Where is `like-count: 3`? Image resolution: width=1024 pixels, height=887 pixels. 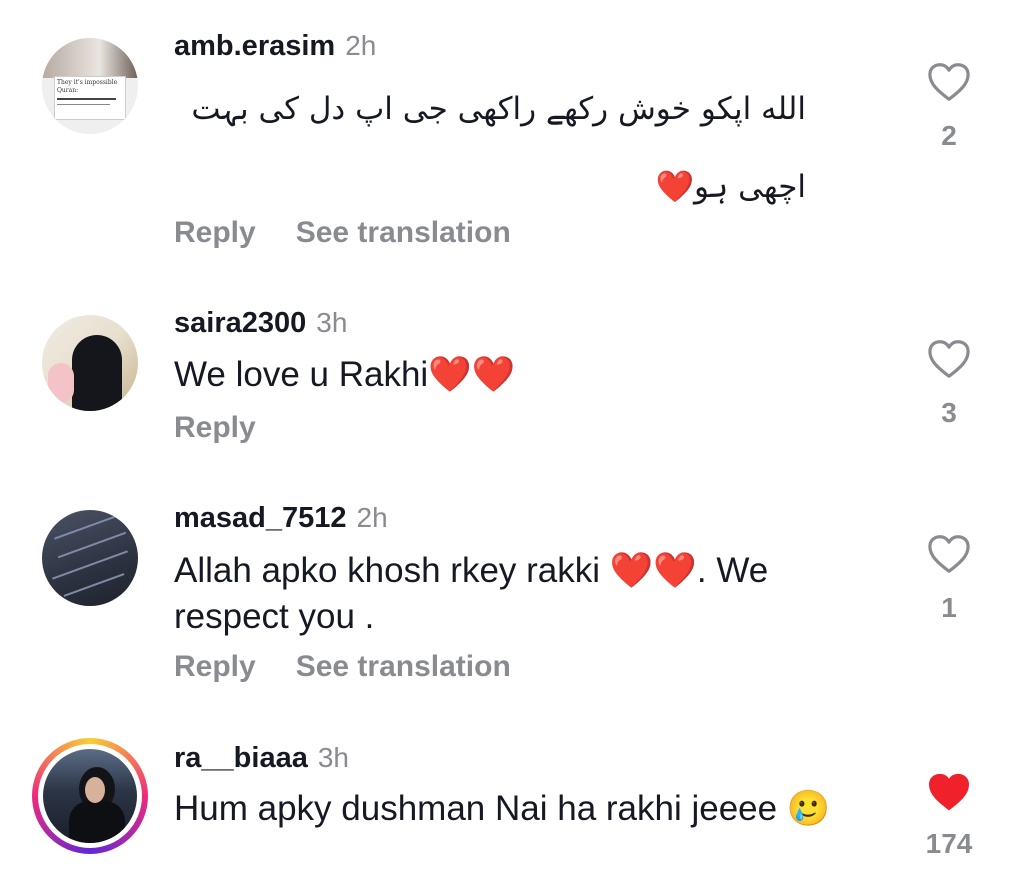 like-count: 3 is located at coordinates (949, 412).